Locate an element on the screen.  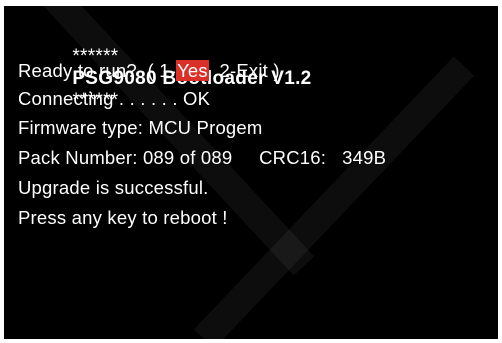
pack-number: Pack Number: 089 of 089 is located at coordinates (125, 157).